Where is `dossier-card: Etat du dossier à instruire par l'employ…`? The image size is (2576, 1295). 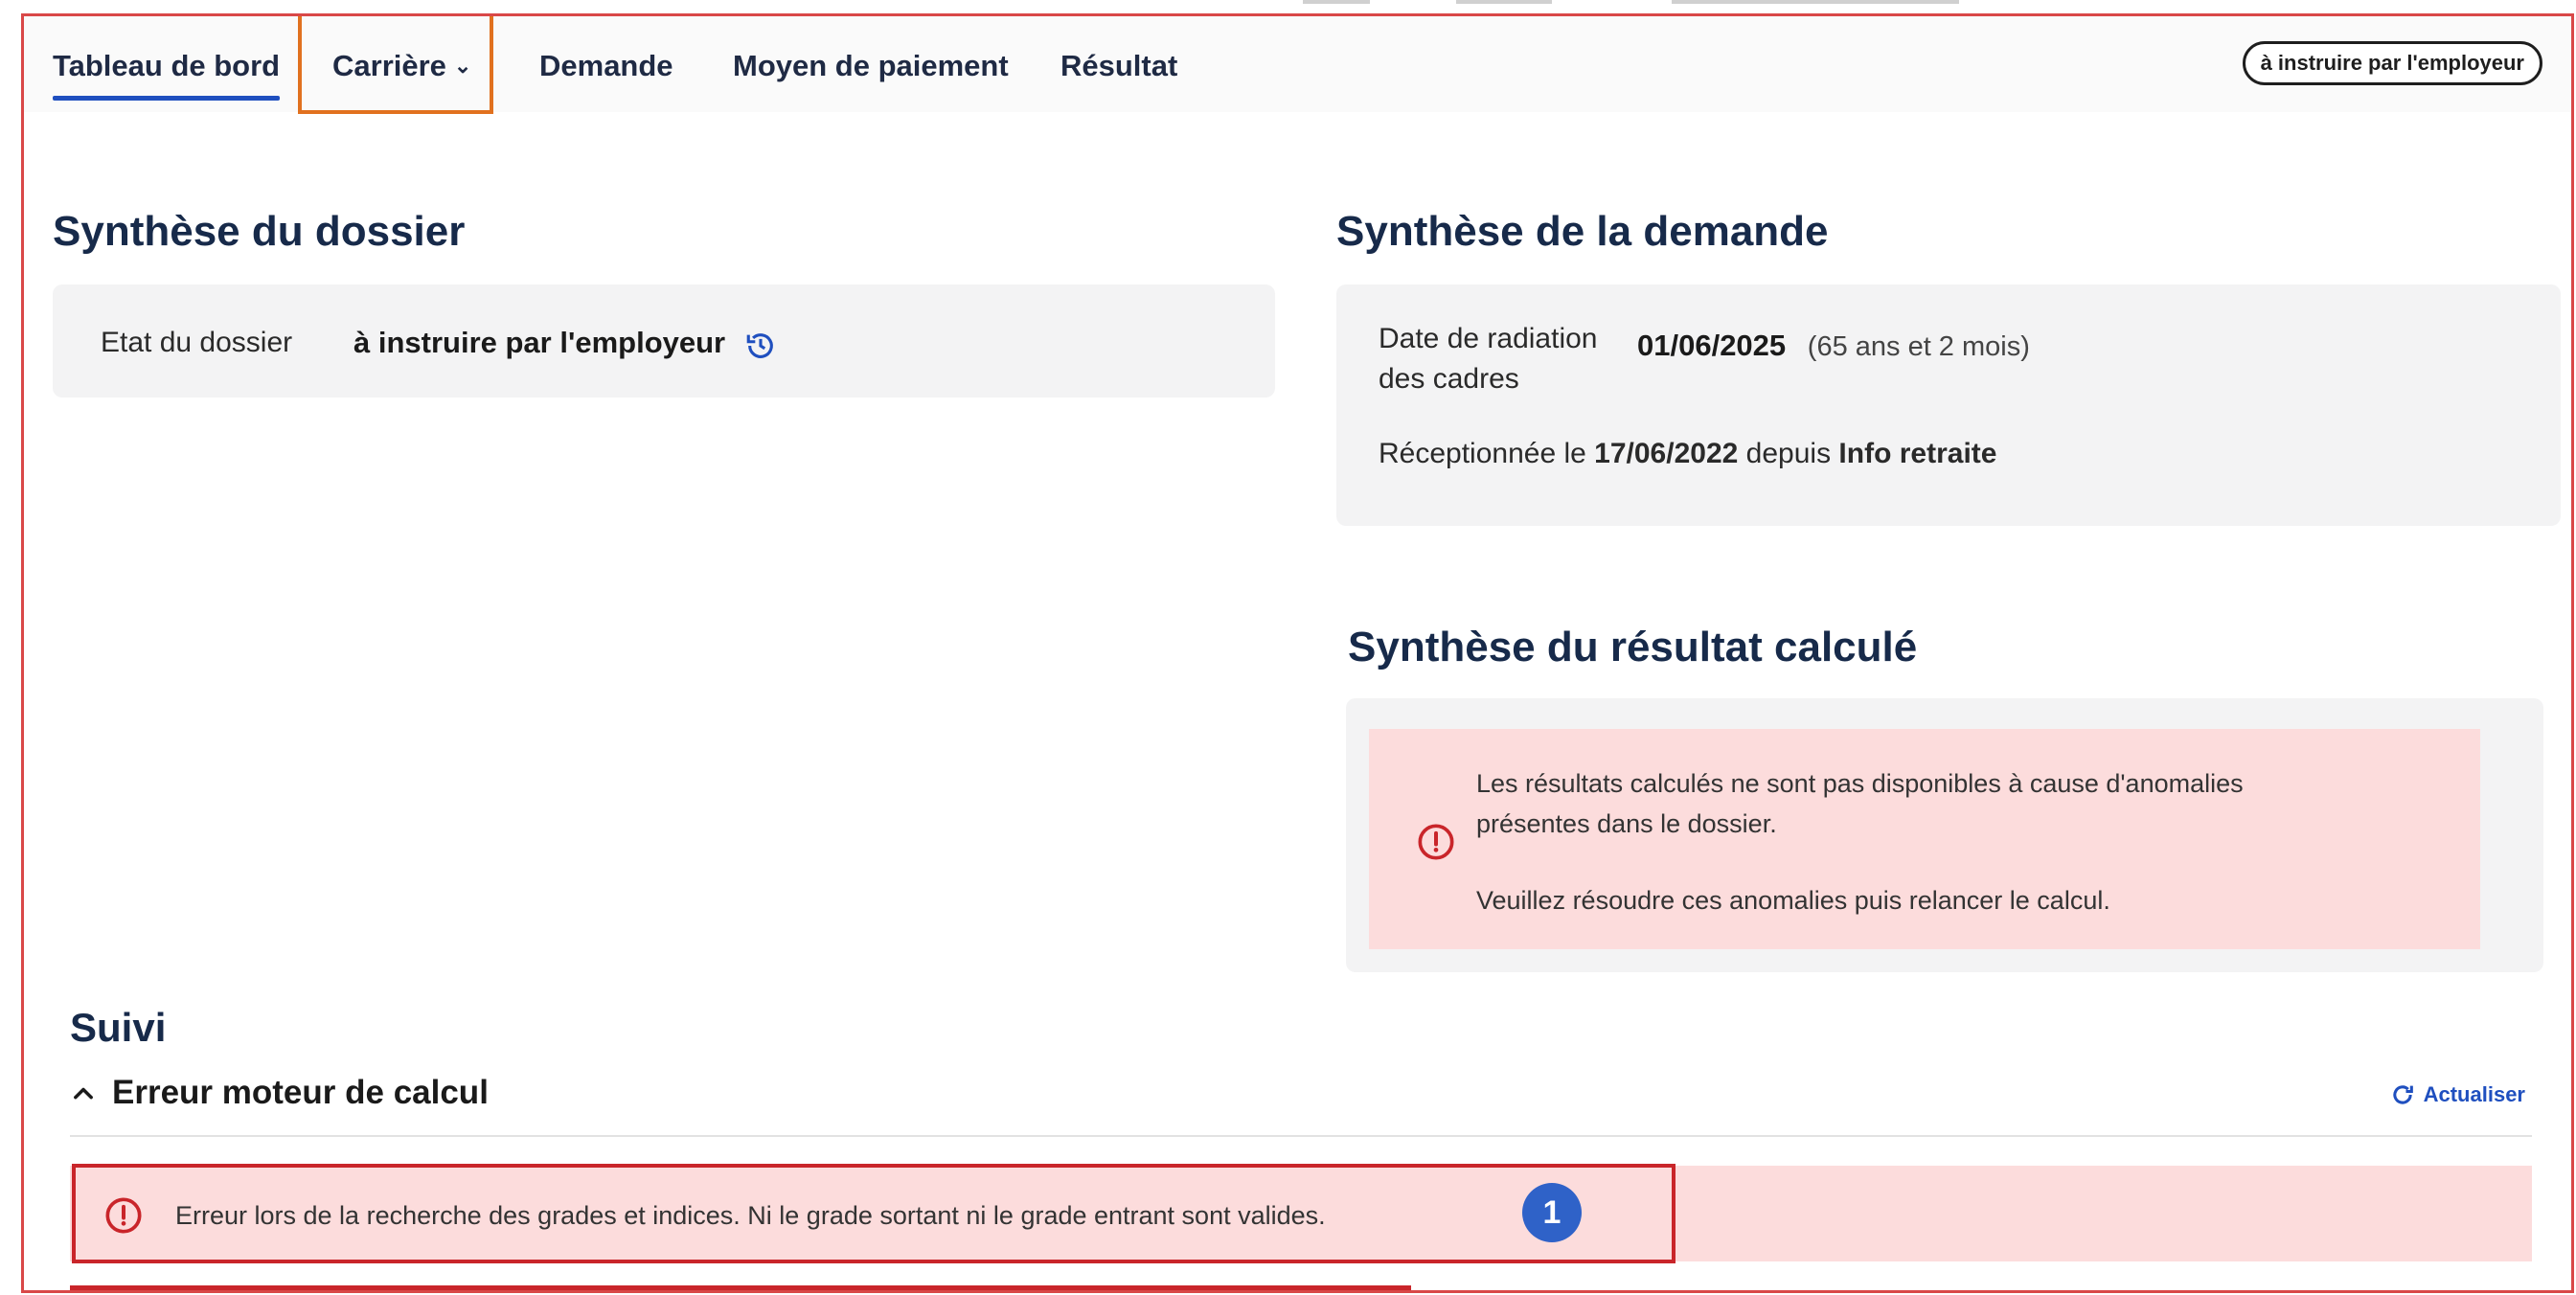
dossier-card: Etat du dossier à instruire par l'employ… is located at coordinates (664, 341).